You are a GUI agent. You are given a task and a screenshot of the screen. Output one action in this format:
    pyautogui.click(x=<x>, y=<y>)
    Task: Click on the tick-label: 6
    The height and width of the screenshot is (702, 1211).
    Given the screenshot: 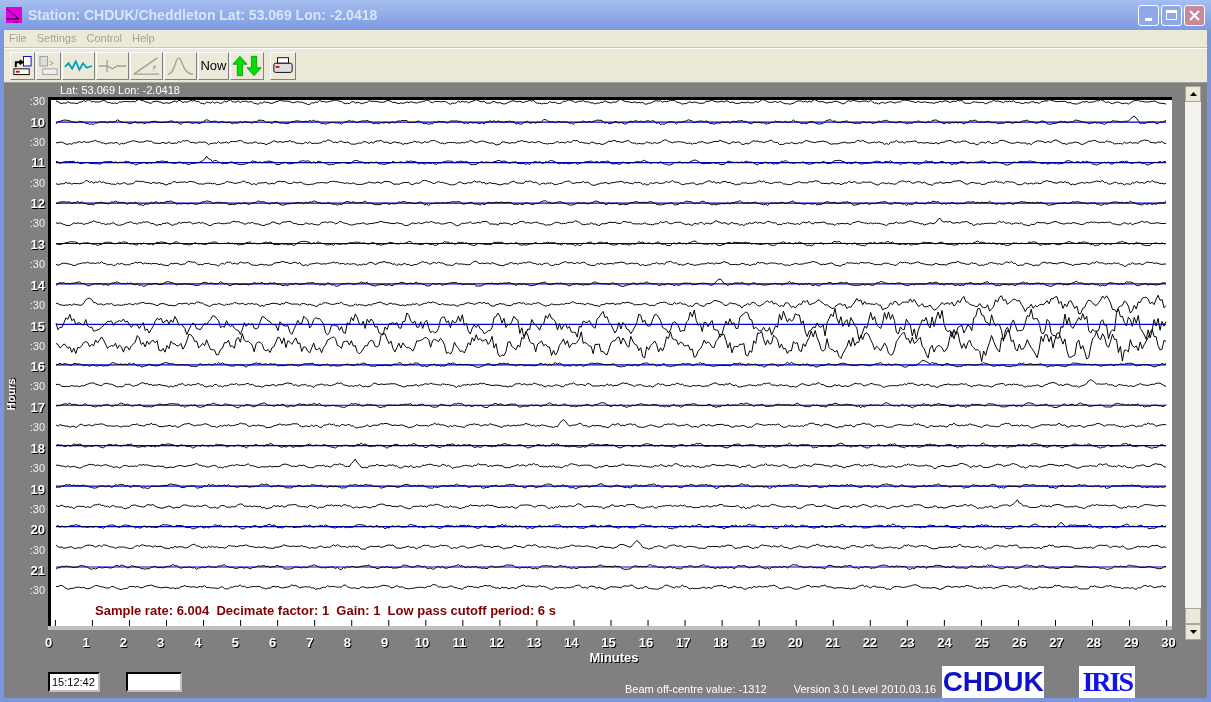 What is the action you would take?
    pyautogui.click(x=273, y=642)
    